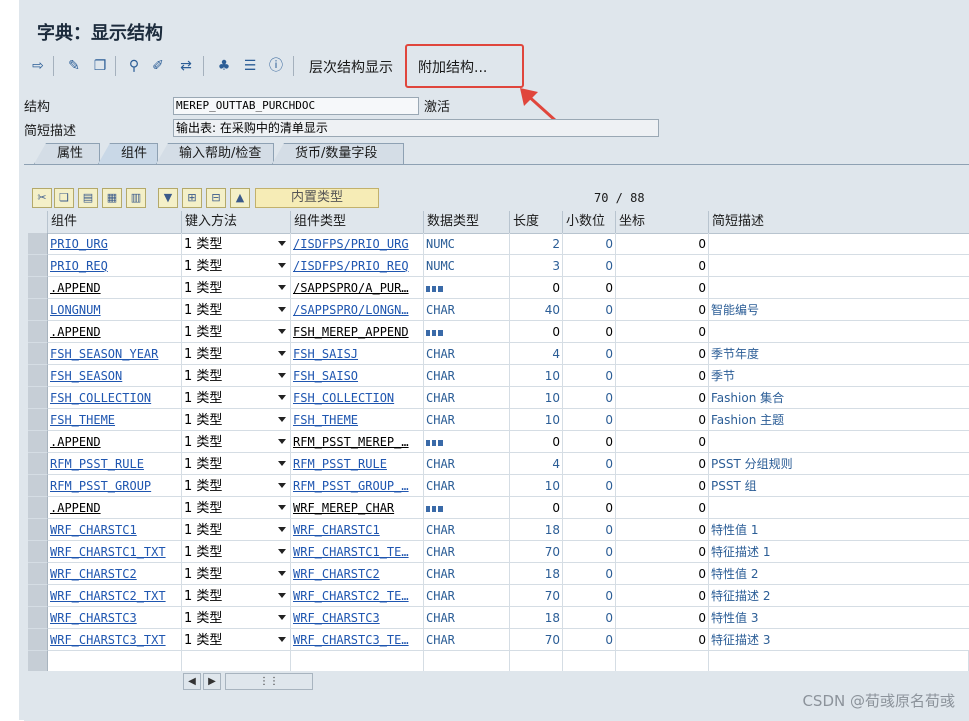 Image resolution: width=969 pixels, height=721 pixels. Describe the element at coordinates (336, 618) in the screenshot. I see `component-type-name: WRF_CHARSTC3` at that location.